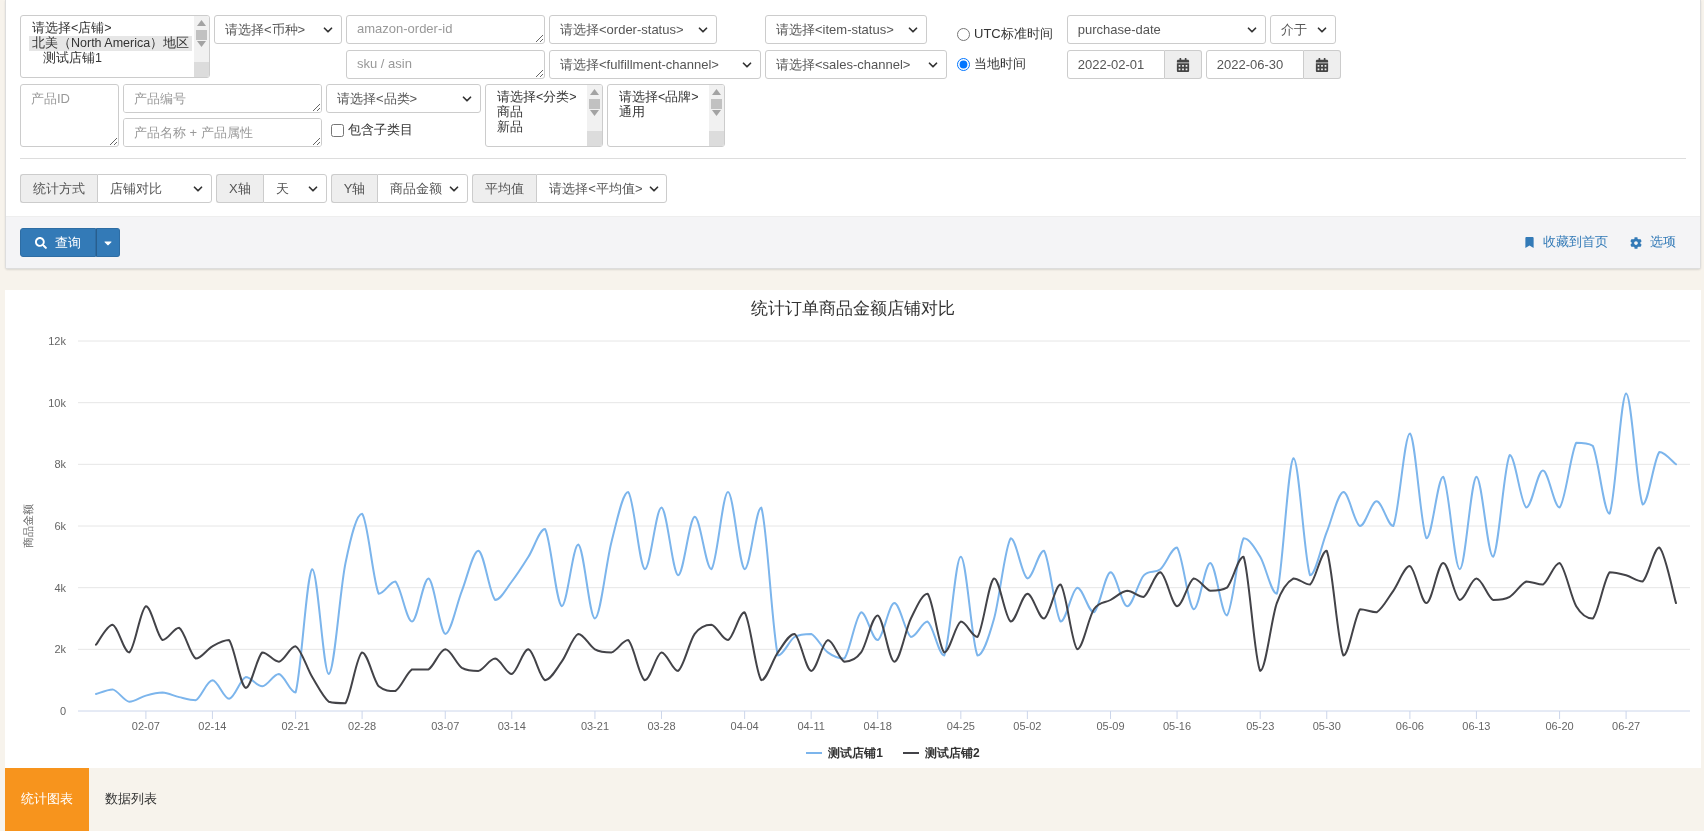 The image size is (1704, 831). I want to click on x-tick-label: 02-21, so click(295, 726).